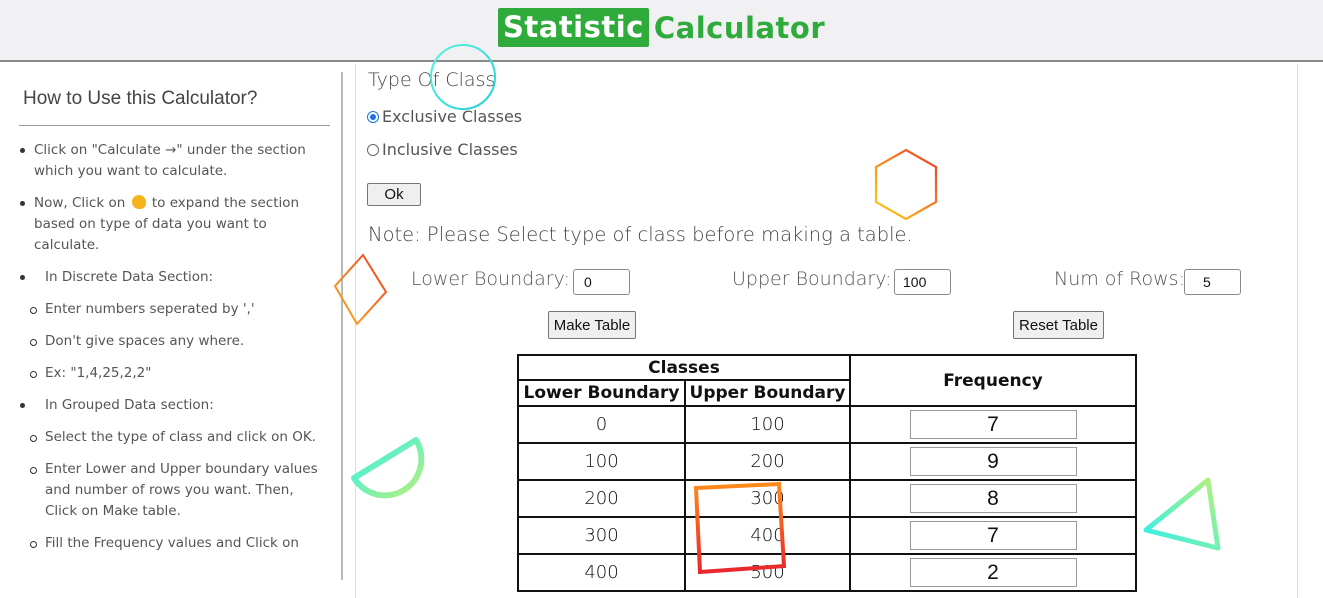 The image size is (1323, 598). Describe the element at coordinates (373, 149) in the screenshot. I see `radio-button` at that location.